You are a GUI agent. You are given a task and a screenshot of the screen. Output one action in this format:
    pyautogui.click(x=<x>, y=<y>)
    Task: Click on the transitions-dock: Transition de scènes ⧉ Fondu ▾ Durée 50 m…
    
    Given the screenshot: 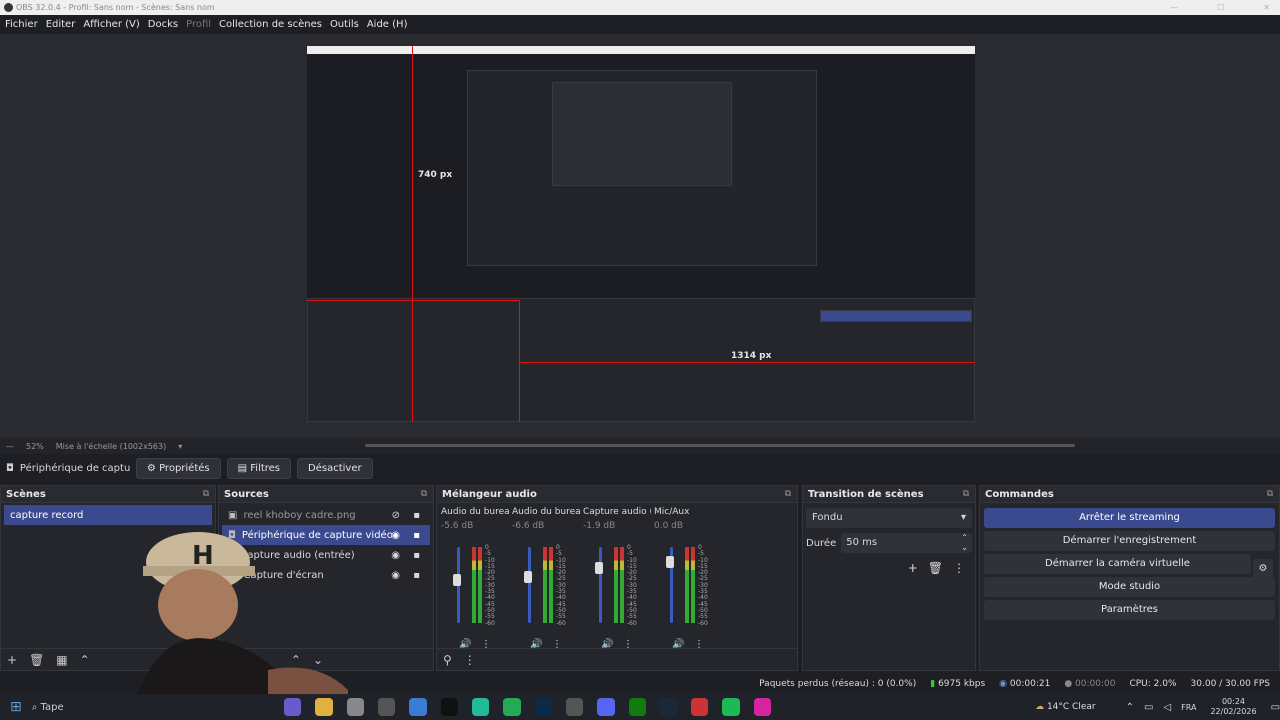 What is the action you would take?
    pyautogui.click(x=889, y=578)
    